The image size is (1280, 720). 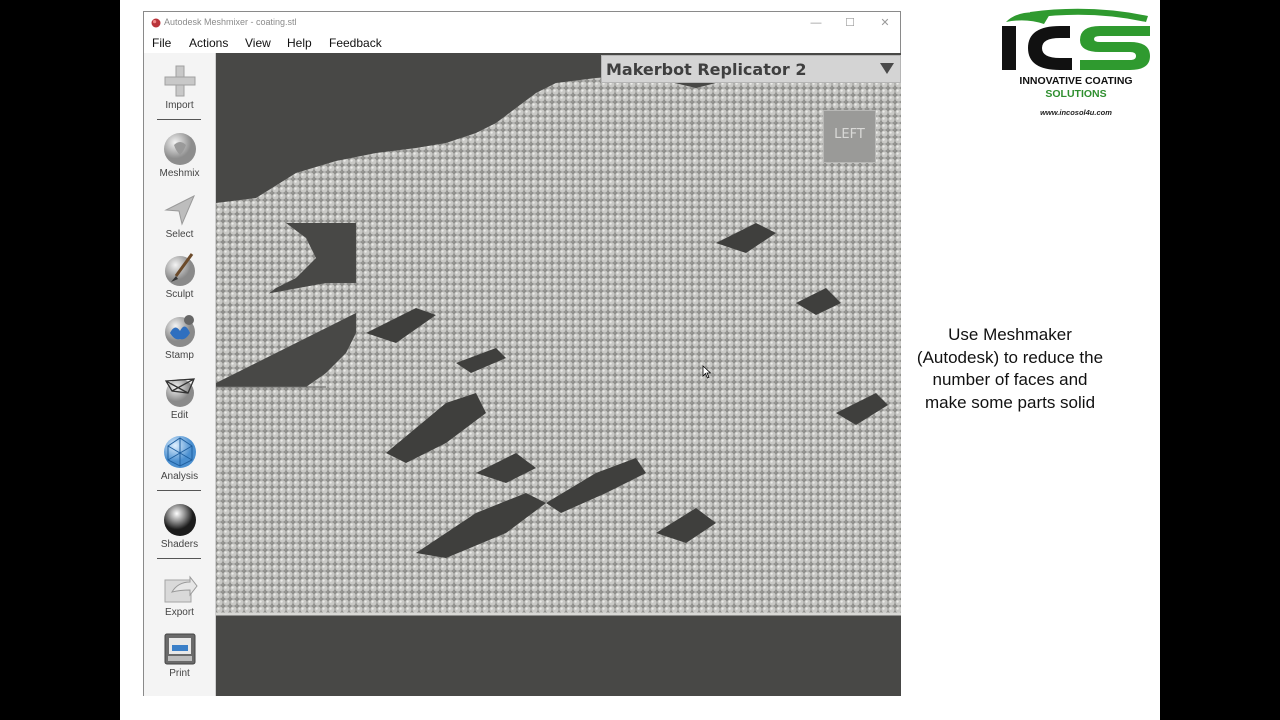 I want to click on view-cube: LEFT, so click(x=849, y=136).